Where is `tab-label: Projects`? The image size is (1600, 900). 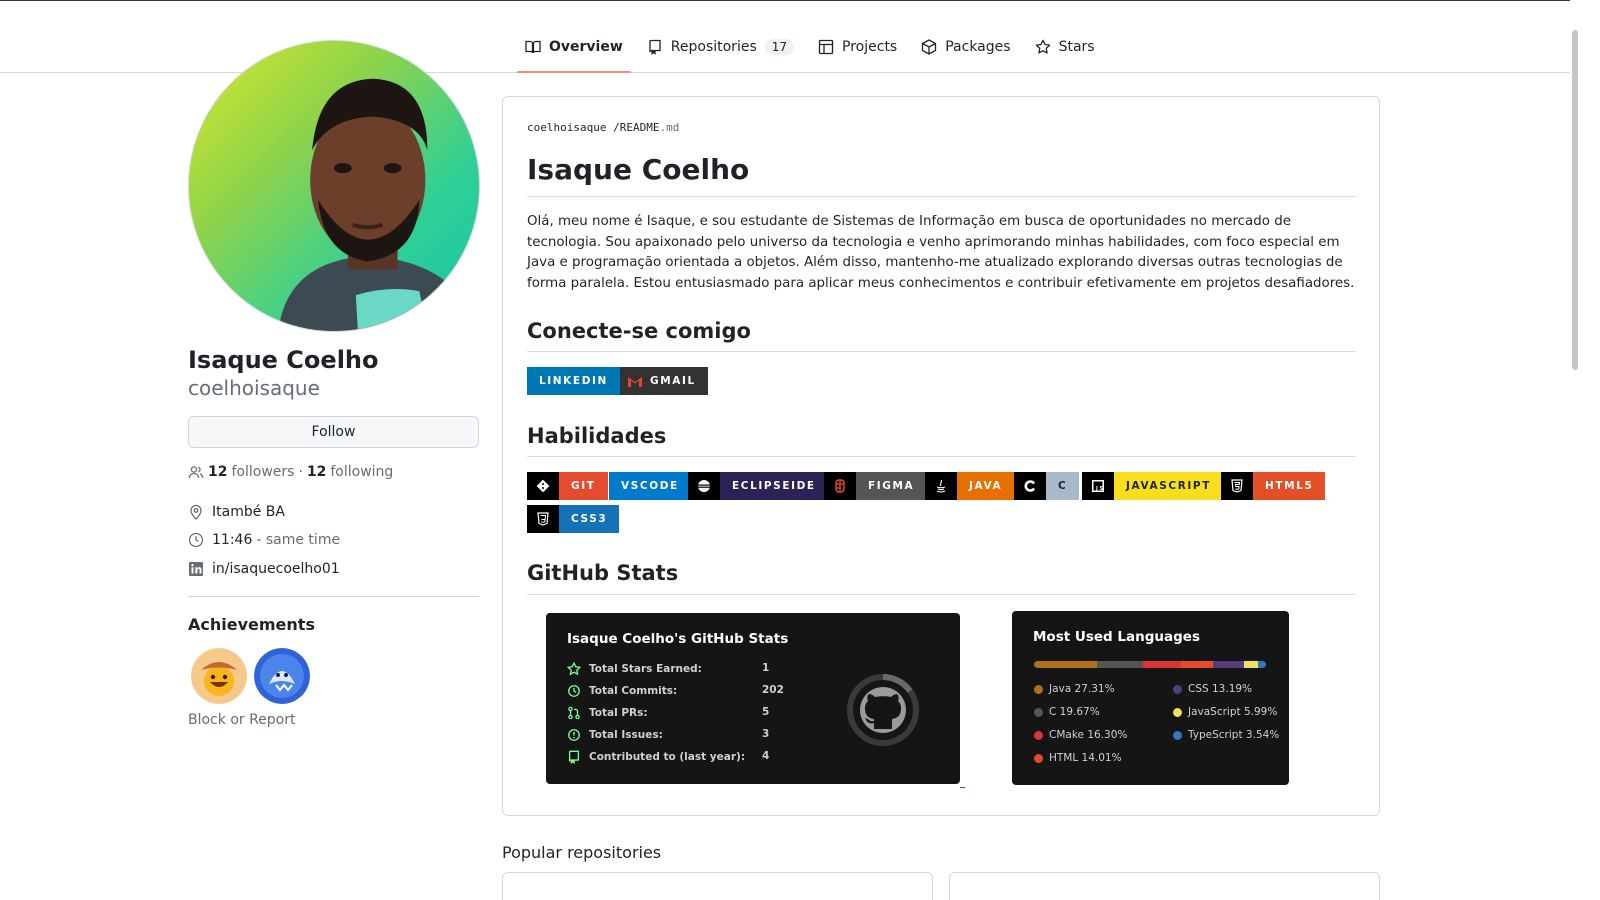
tab-label: Projects is located at coordinates (870, 47).